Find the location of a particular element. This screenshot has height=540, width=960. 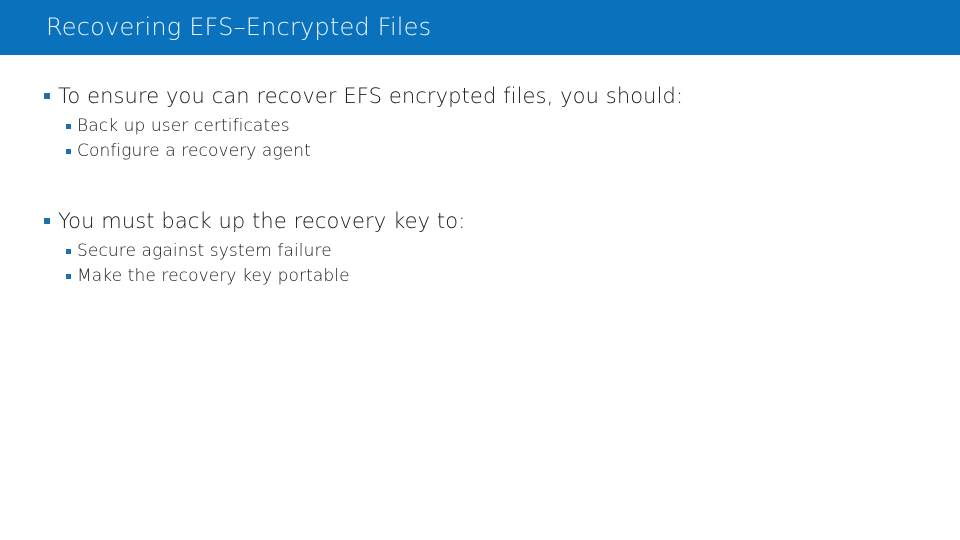

bullet-level2-label: Configure a recovery agent is located at coordinates (194, 151).